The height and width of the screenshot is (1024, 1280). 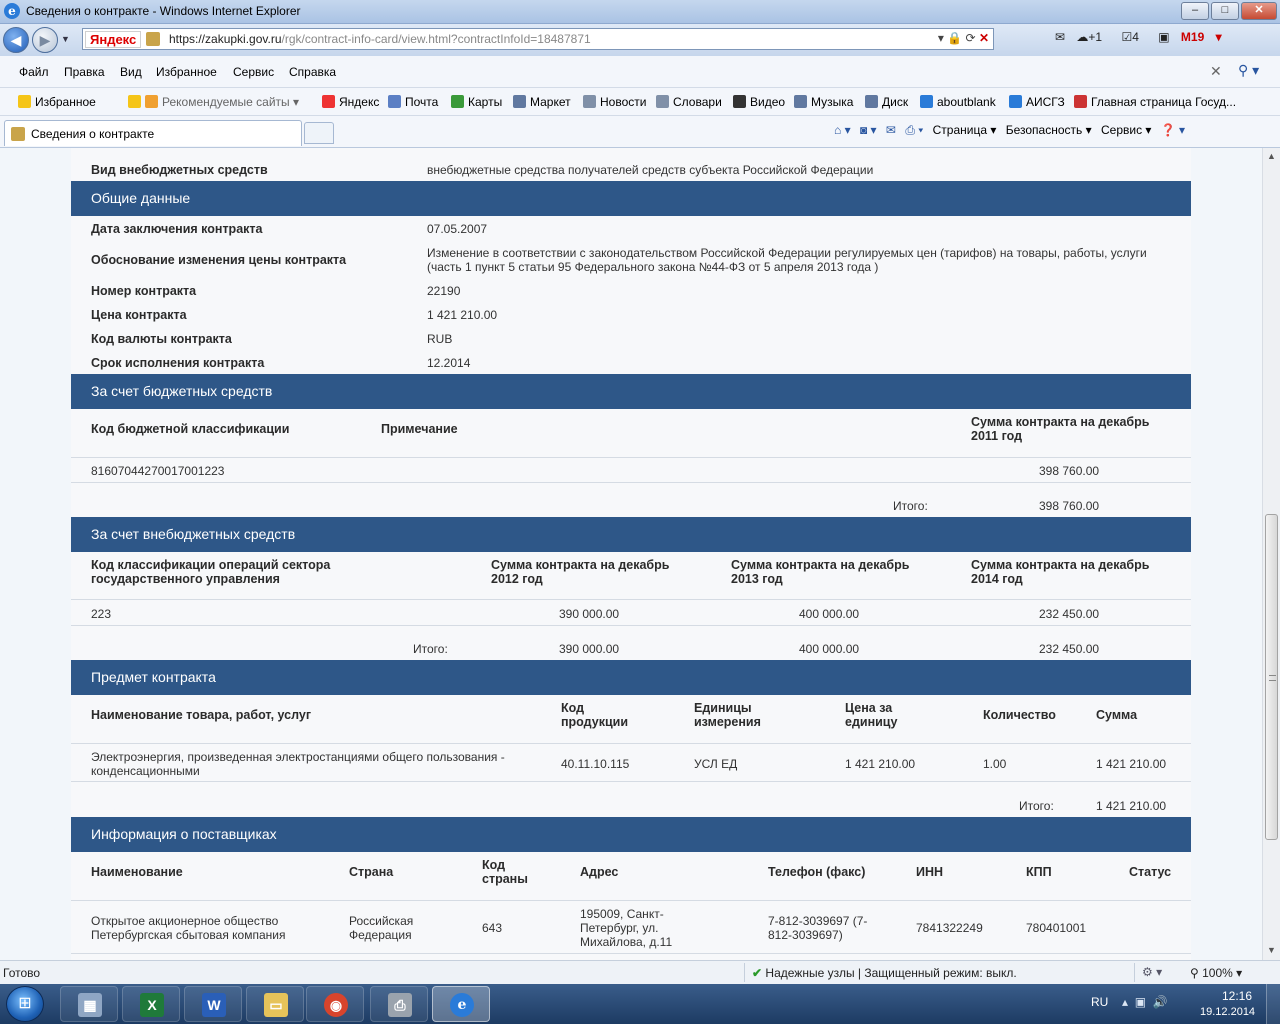 I want to click on taskbar-explorer: ▭, so click(x=275, y=1004).